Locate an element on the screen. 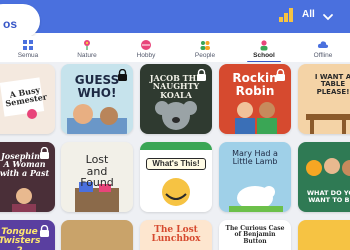 The image size is (350, 250). tab-nature: Nature is located at coordinates (87, 49).